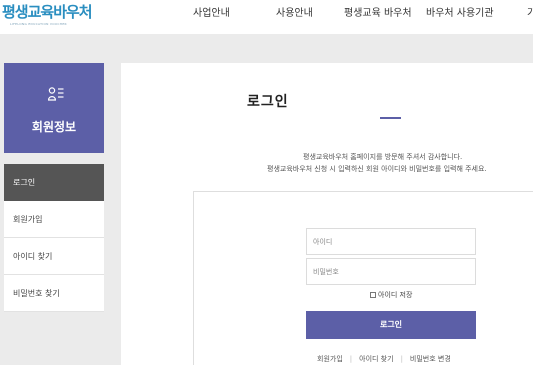 The height and width of the screenshot is (365, 533). I want to click on save-id-label: 아이디 저장, so click(395, 295).